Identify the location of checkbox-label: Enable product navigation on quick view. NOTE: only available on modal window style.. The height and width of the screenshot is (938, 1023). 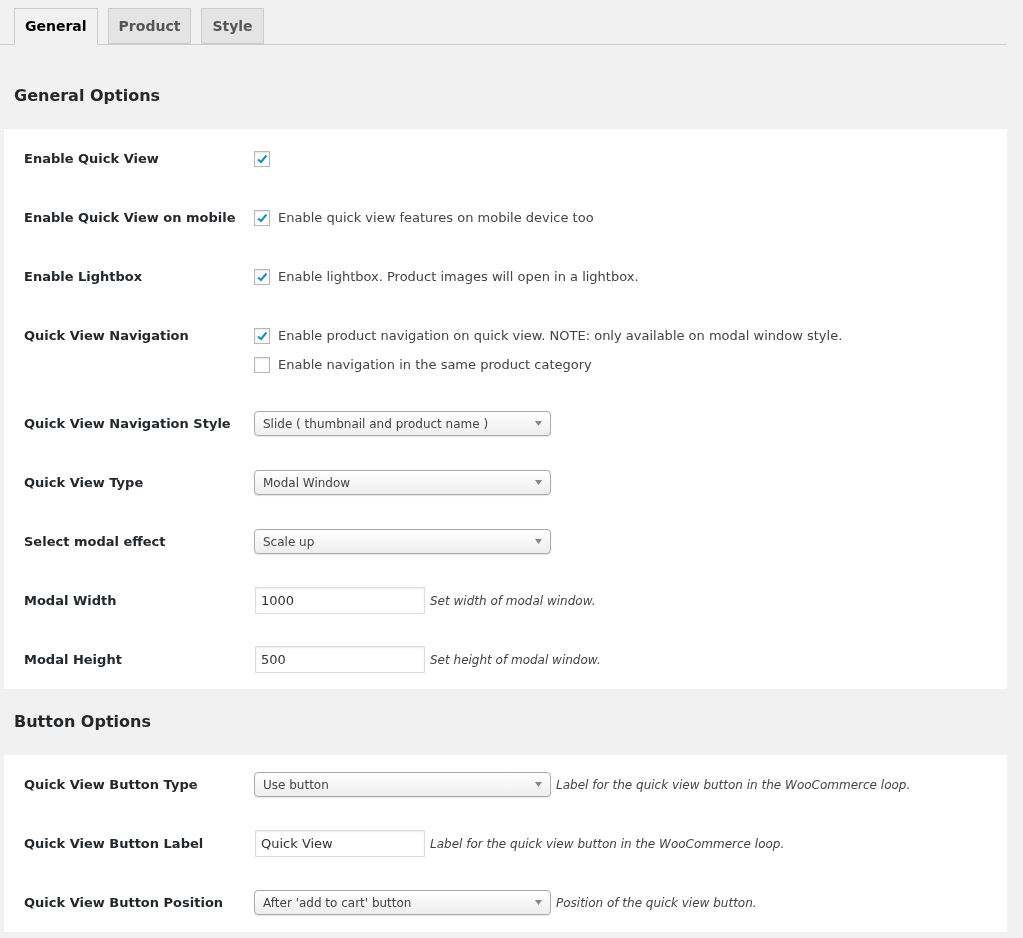
(560, 335).